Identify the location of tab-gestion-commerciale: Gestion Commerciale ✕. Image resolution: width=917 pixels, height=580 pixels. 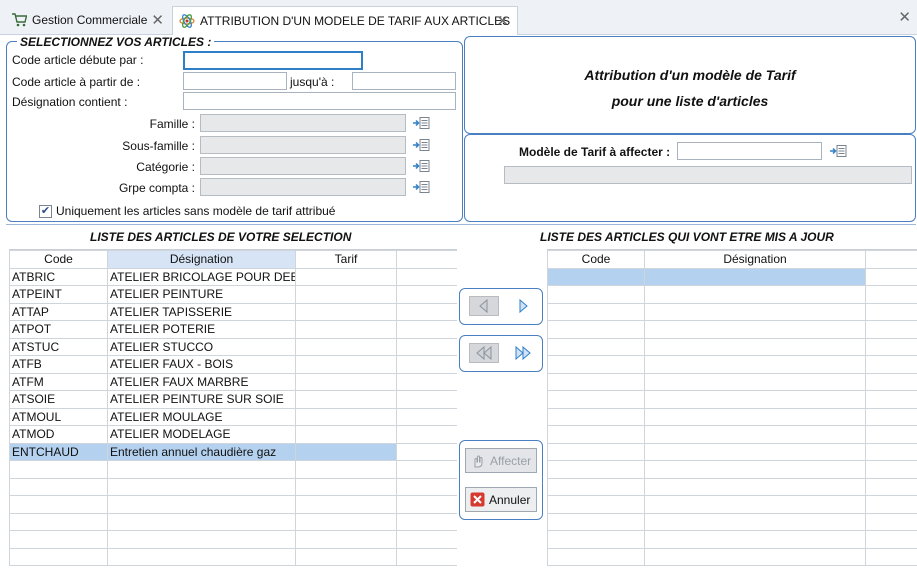
(88, 19).